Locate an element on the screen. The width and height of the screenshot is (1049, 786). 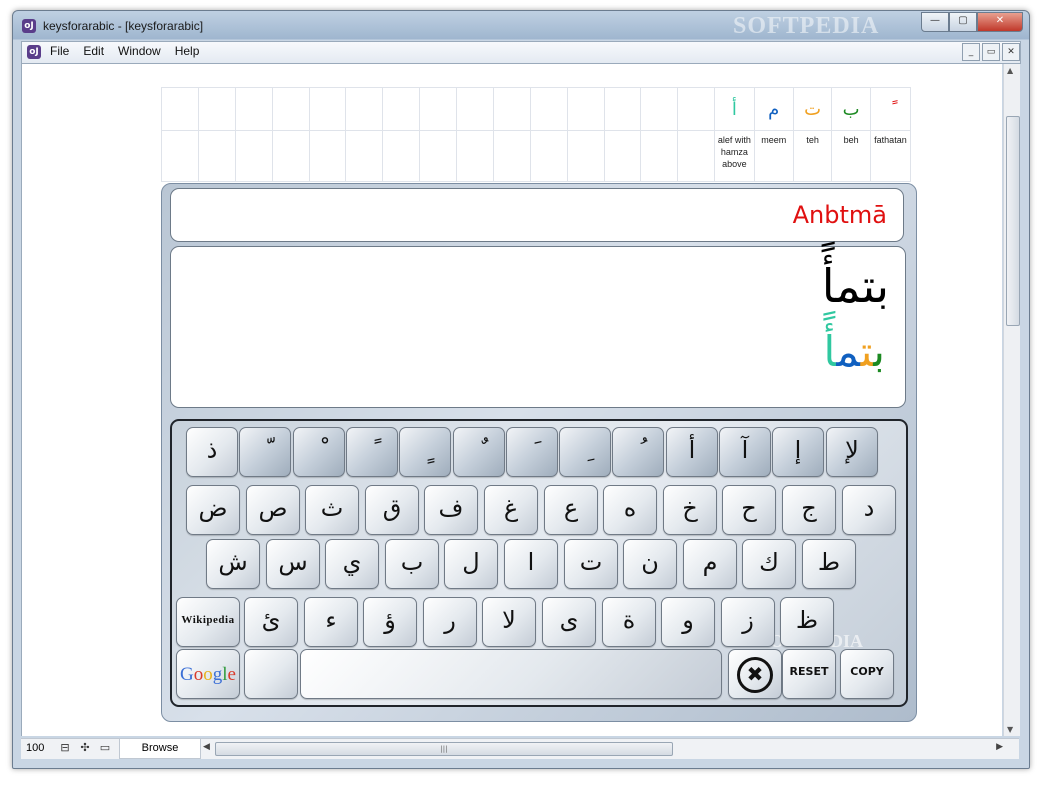
key-row1-2: ْ is located at coordinates (319, 452).